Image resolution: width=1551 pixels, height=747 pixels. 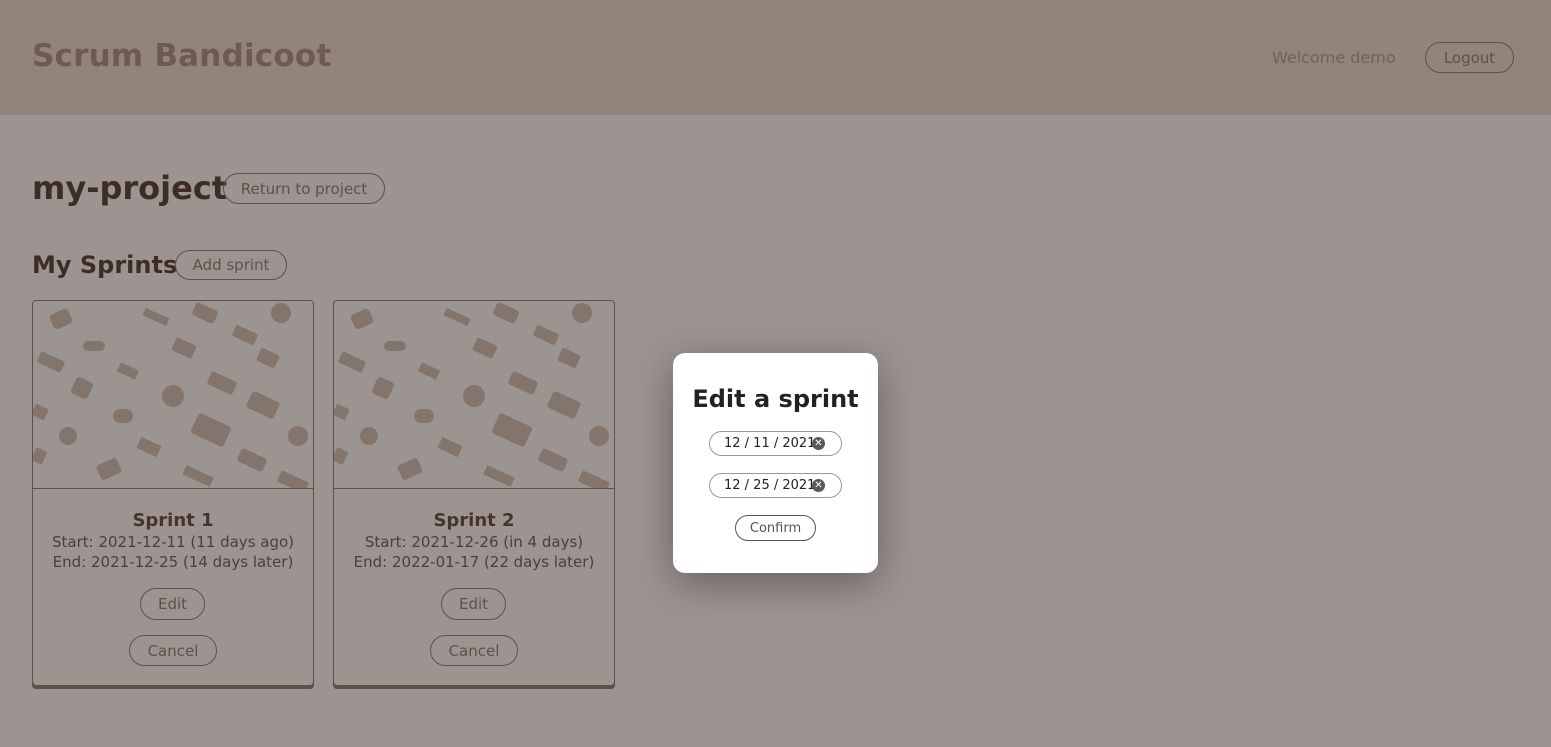 What do you see at coordinates (775, 443) in the screenshot?
I see `start-date-input: 12 / 11 / 2021 ✕` at bounding box center [775, 443].